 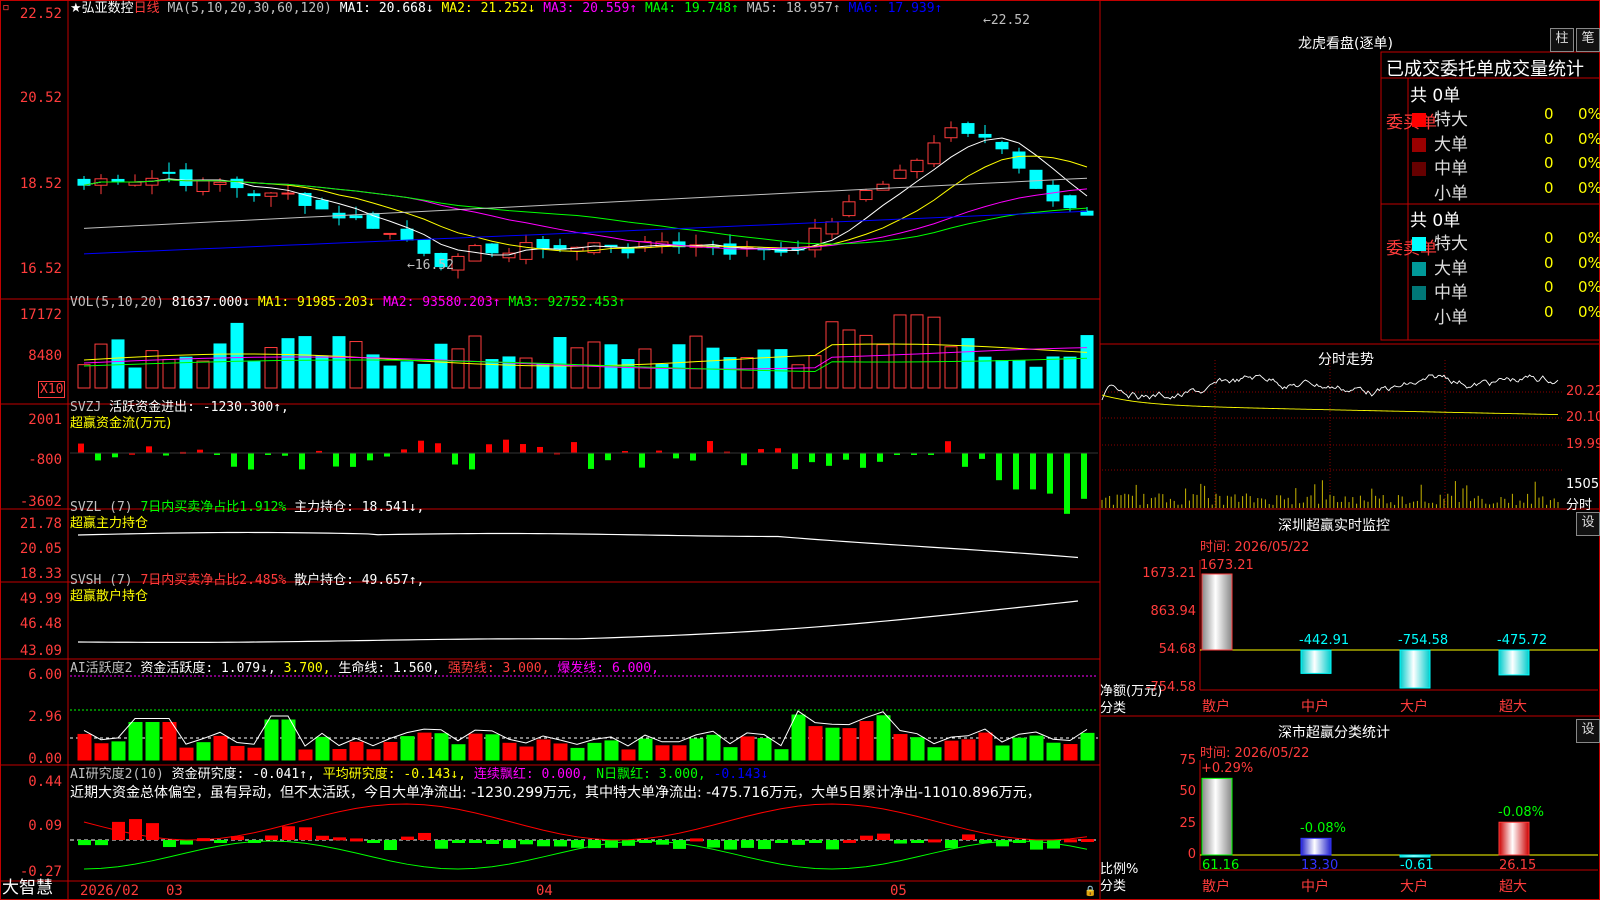 What do you see at coordinates (1583, 417) in the screenshot?
I see `intraday-y-tick: 20.10` at bounding box center [1583, 417].